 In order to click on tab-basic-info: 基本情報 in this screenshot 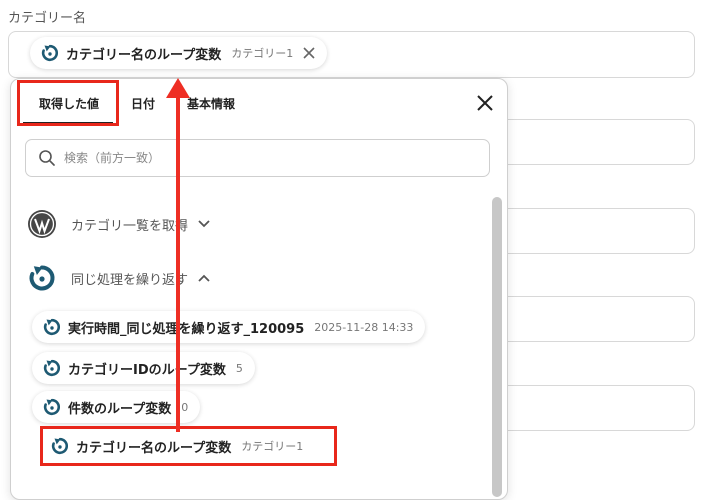, I will do `click(211, 103)`.